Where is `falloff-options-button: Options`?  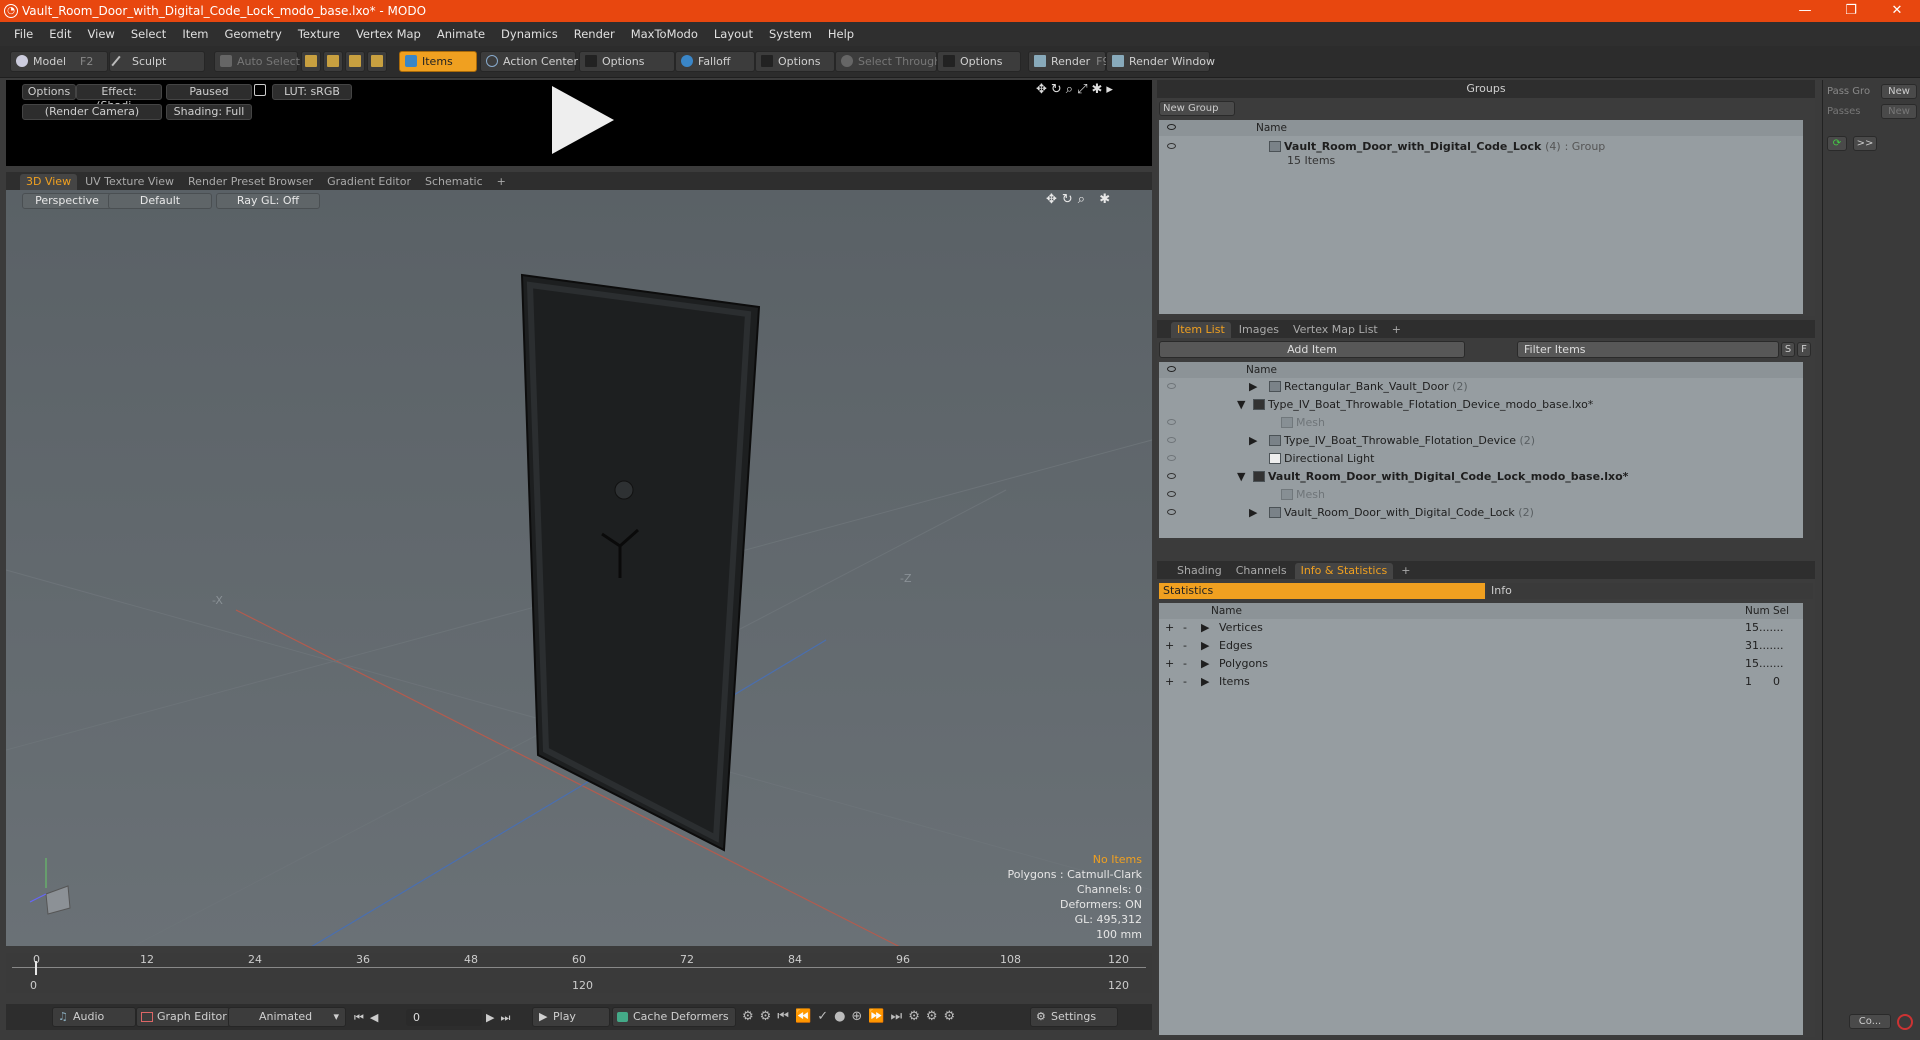
falloff-options-button: Options is located at coordinates (795, 61).